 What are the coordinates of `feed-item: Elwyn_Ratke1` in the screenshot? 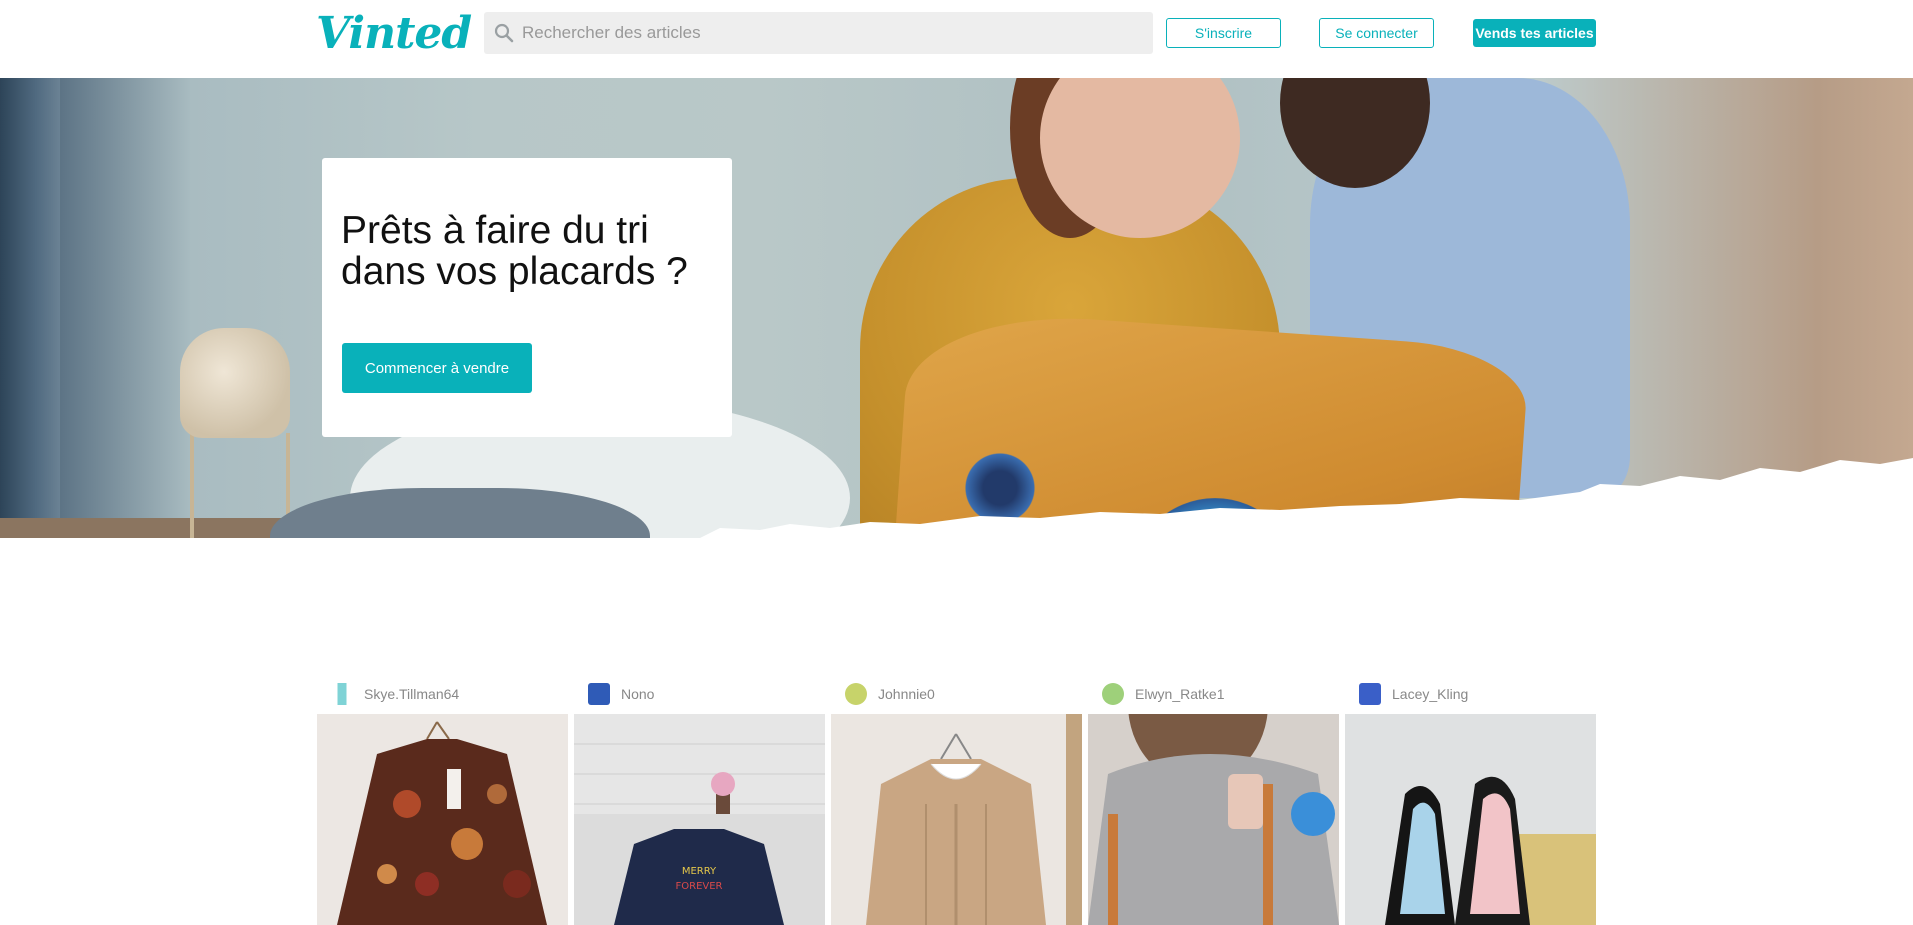 It's located at (1213, 799).